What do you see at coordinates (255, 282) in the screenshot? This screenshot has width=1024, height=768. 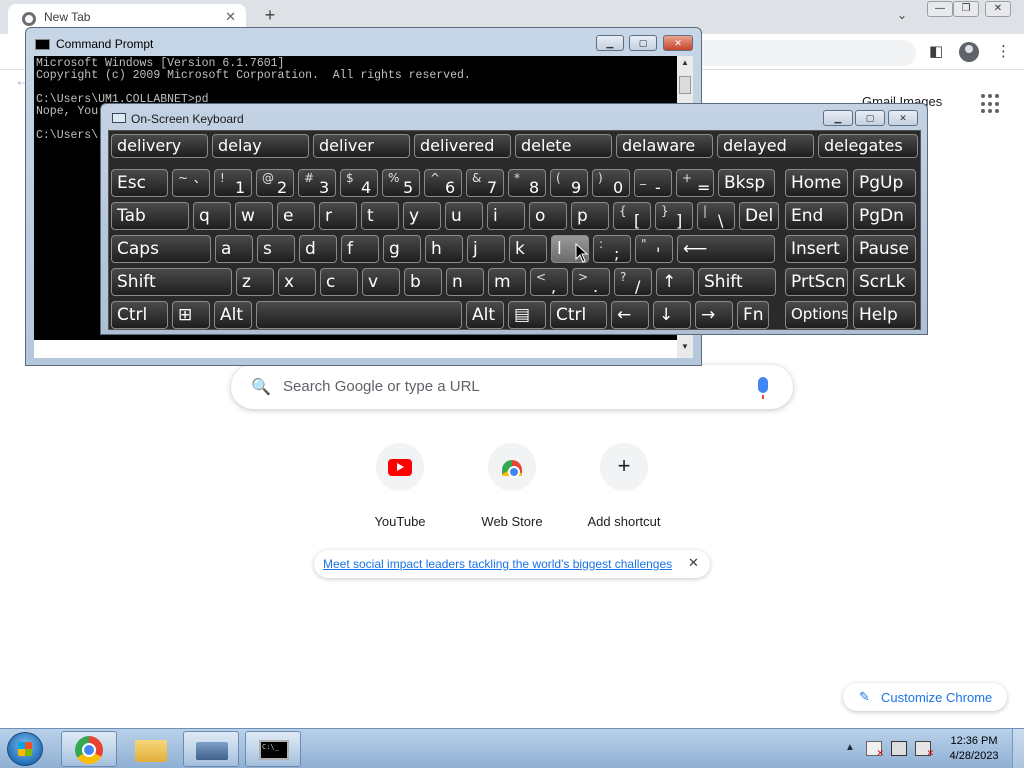 I see `key-z: z` at bounding box center [255, 282].